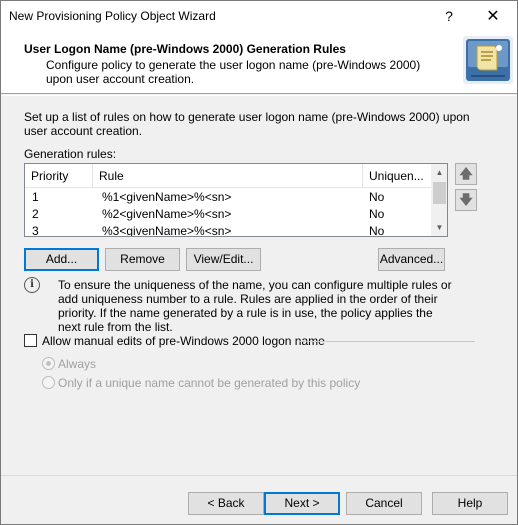  What do you see at coordinates (77, 364) in the screenshot?
I see `radio-always-label: Always` at bounding box center [77, 364].